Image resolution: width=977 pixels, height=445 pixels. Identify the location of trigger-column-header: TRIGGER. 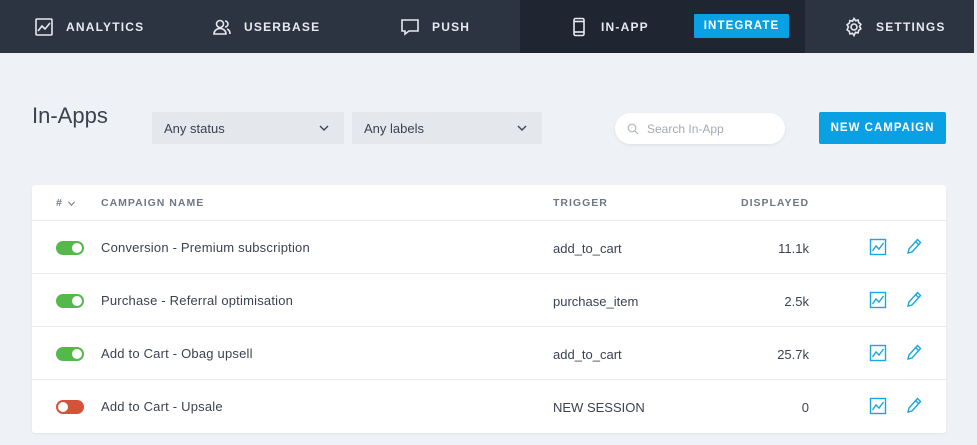
(580, 203).